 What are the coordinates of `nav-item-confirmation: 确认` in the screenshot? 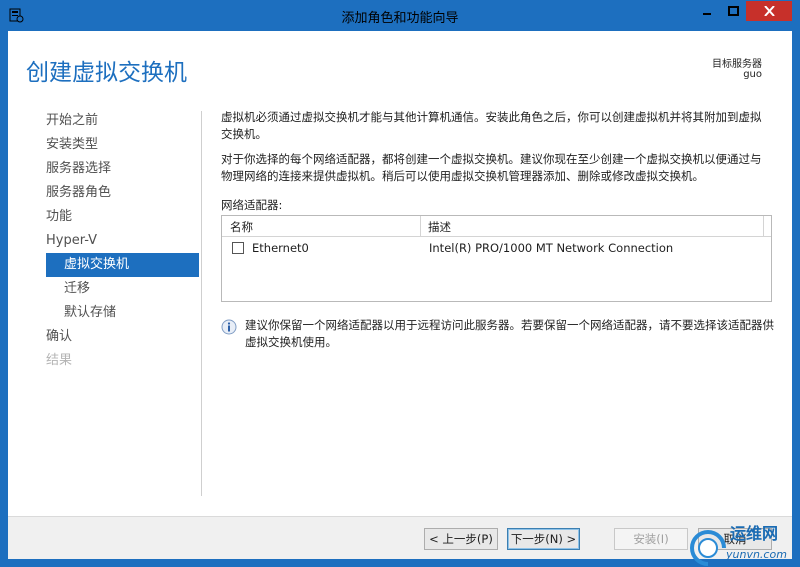 It's located at (104, 337).